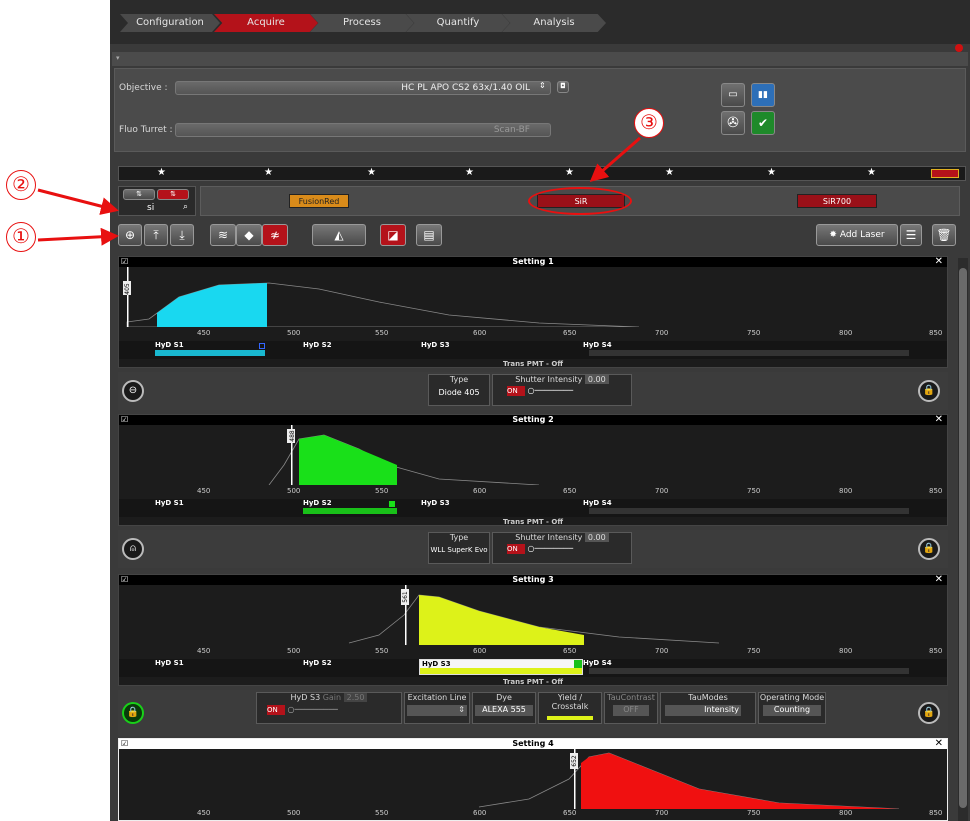 The width and height of the screenshot is (970, 821). I want to click on type-value: WLL SuperK Evo, so click(459, 550).